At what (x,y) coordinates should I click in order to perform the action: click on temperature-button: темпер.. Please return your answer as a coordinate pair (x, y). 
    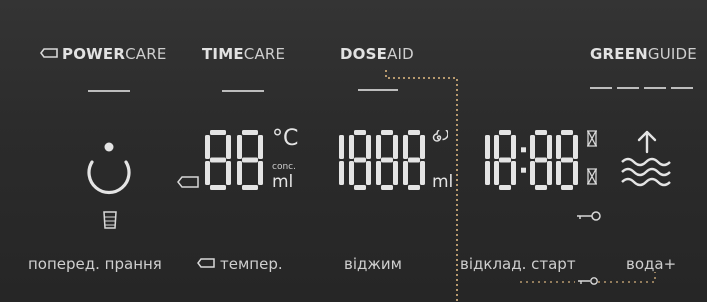
    Looking at the image, I should click on (240, 264).